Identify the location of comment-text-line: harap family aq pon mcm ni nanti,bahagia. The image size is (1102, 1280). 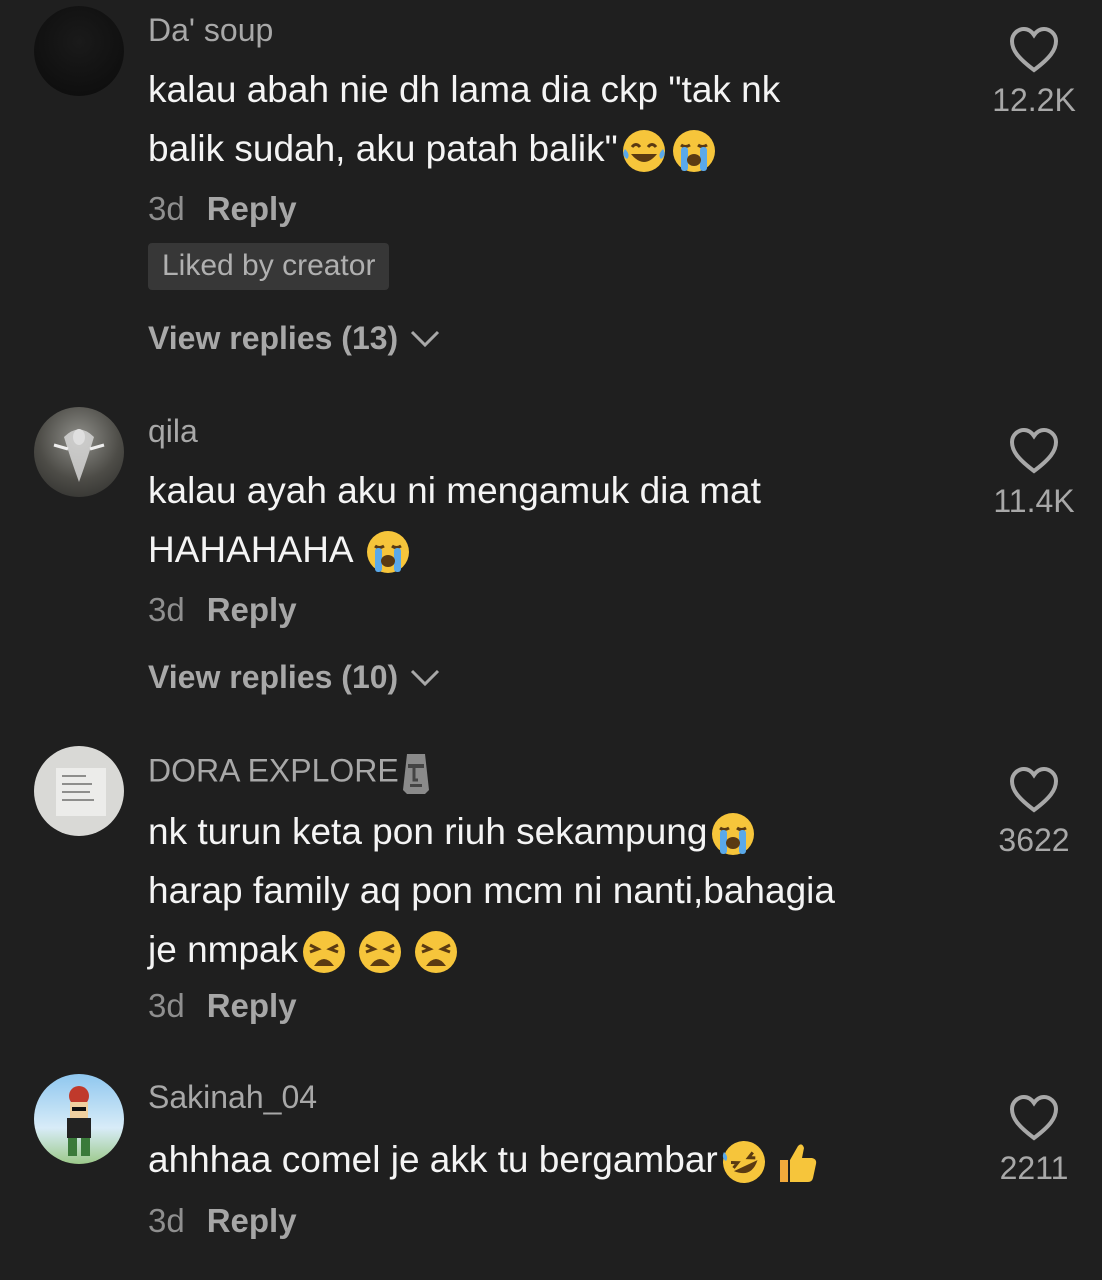
(491, 890).